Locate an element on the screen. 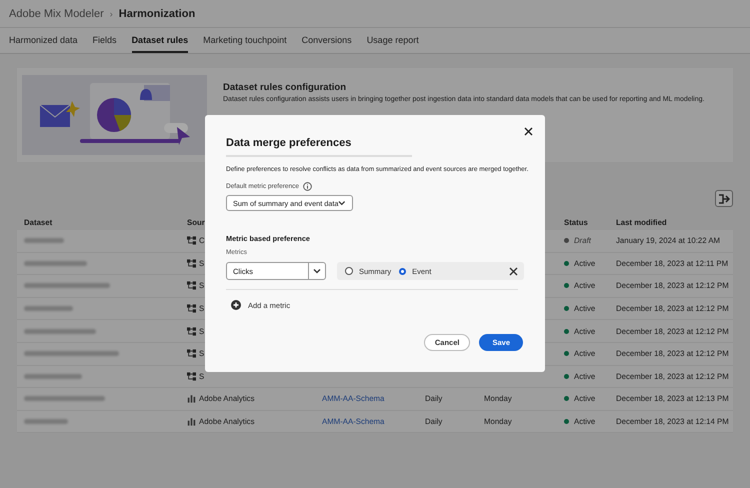 The width and height of the screenshot is (750, 488). merge-icon-button is located at coordinates (724, 198).